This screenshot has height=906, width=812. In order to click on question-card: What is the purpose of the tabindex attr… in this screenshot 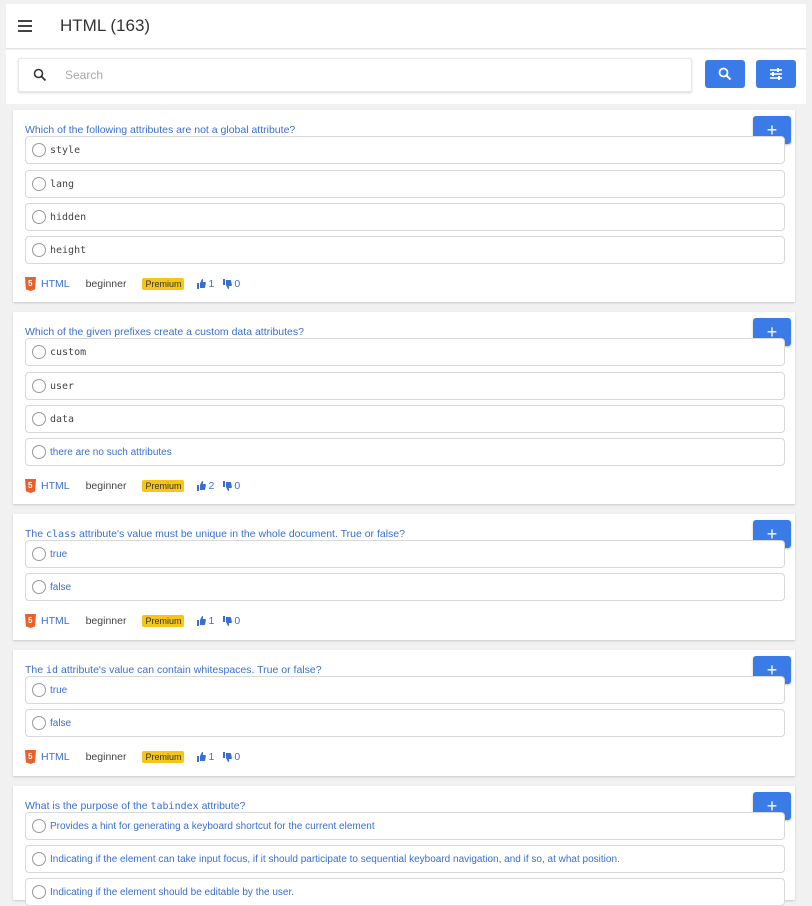, I will do `click(404, 846)`.